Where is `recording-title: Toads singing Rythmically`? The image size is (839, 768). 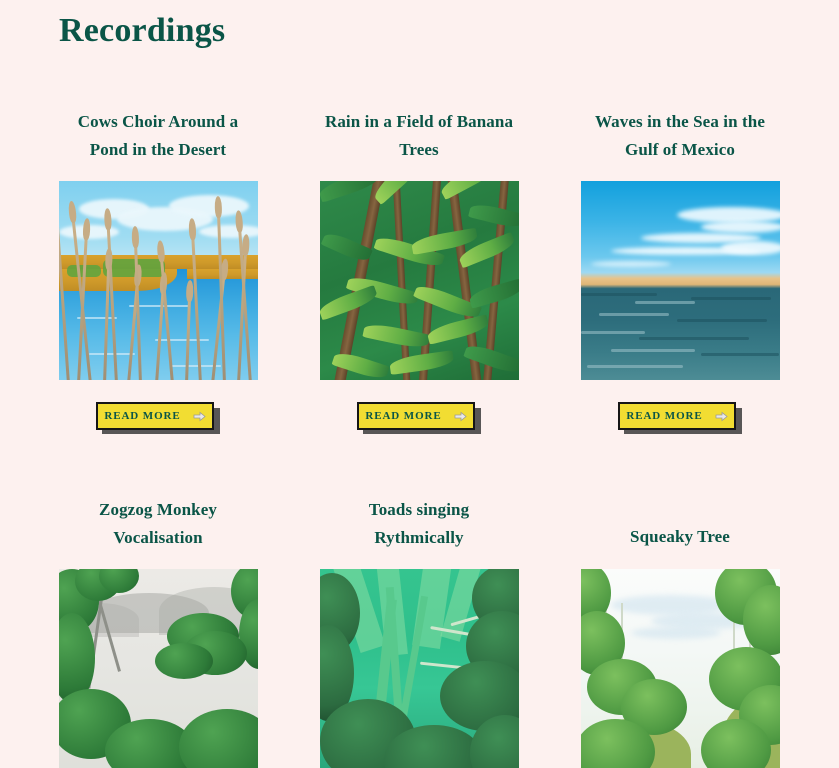
recording-title: Toads singing Rythmically is located at coordinates (419, 524).